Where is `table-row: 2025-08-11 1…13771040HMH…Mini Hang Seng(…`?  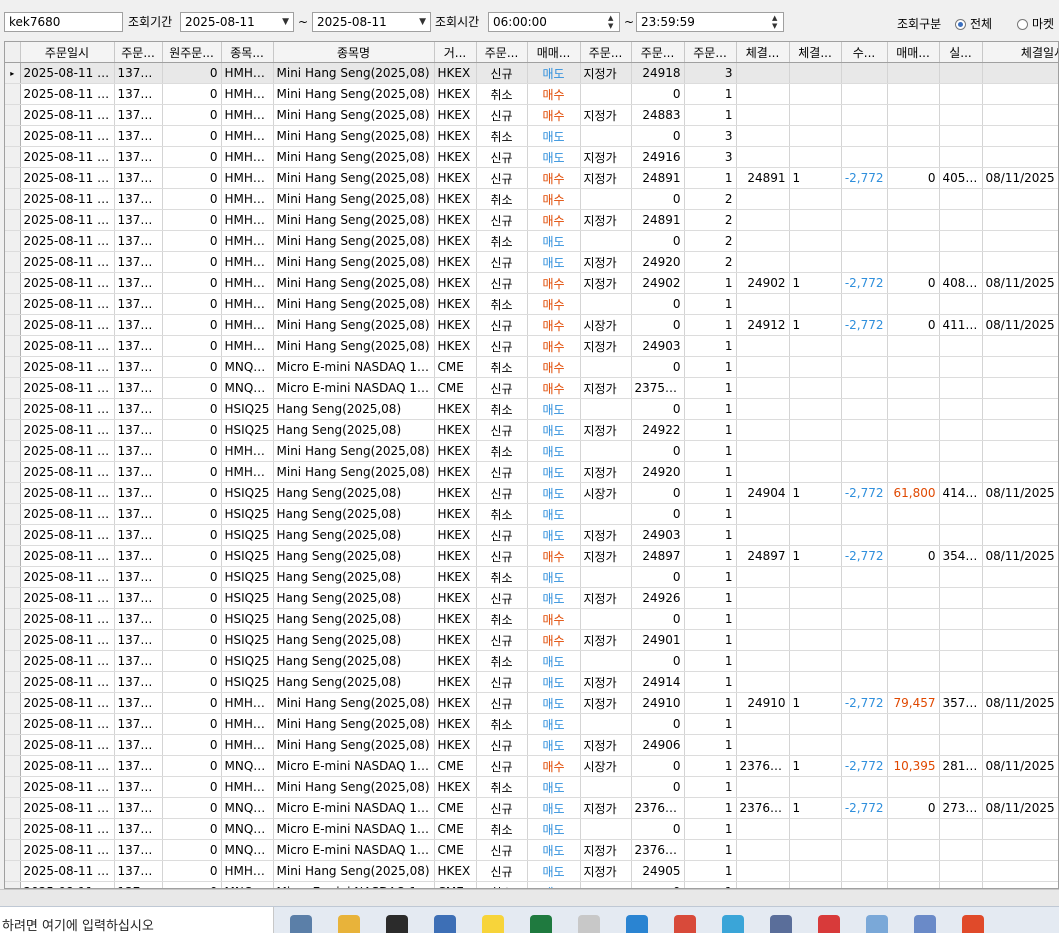 table-row: 2025-08-11 1…13771040HMH…Mini Hang Seng(… is located at coordinates (531, 325).